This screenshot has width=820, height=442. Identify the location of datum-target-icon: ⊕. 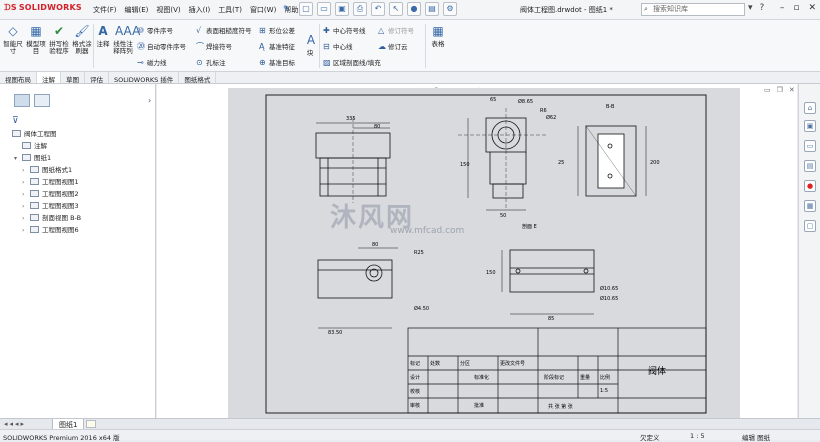
(262, 62).